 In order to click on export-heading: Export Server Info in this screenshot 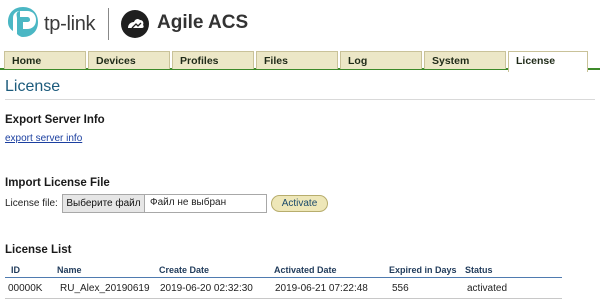, I will do `click(55, 120)`.